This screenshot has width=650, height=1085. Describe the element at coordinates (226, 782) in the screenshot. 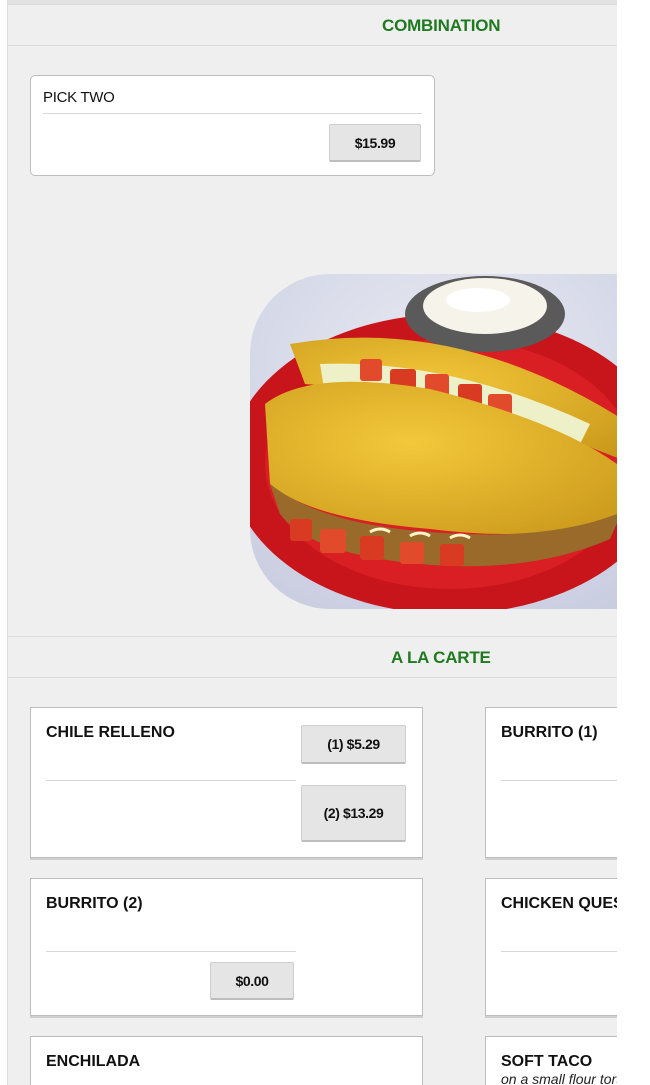

I see `menu-item-chile-relleno: CHILE RELLENO (1) $5.29 (2) $13.29` at that location.